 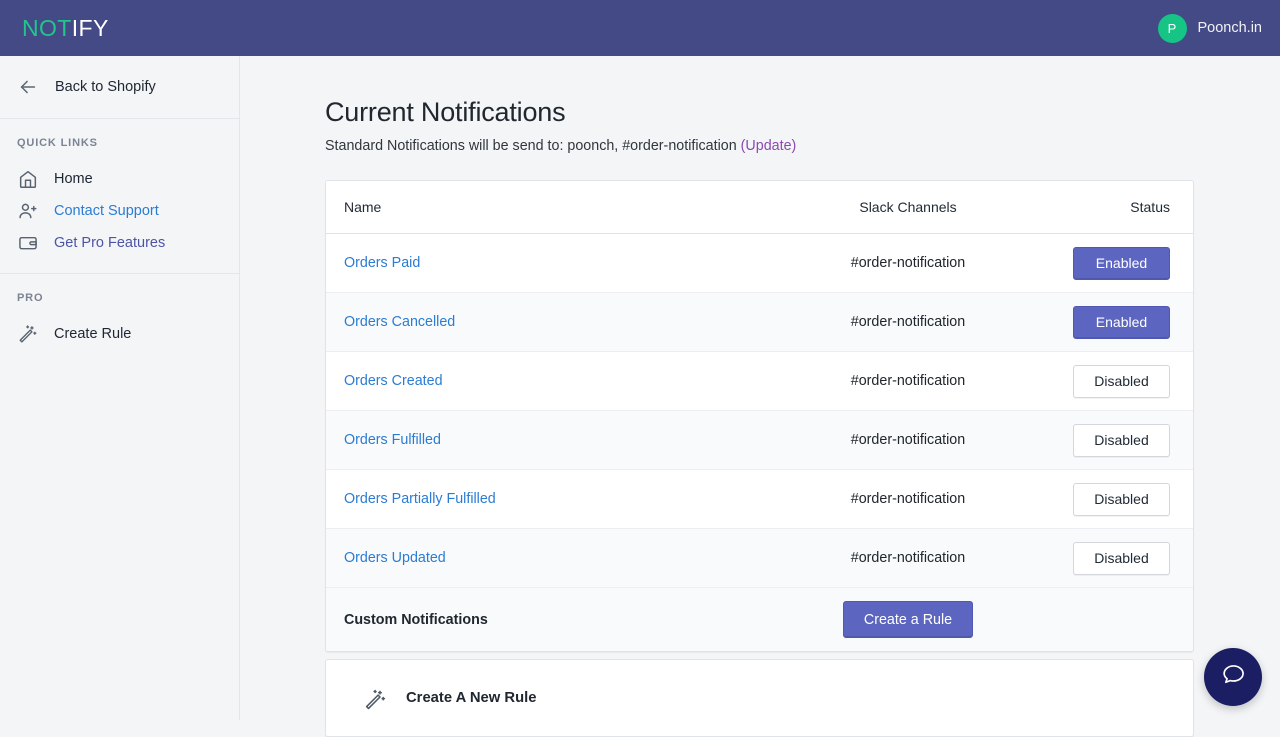 I want to click on custom-notifications-action: Create a Rule, so click(x=908, y=619).